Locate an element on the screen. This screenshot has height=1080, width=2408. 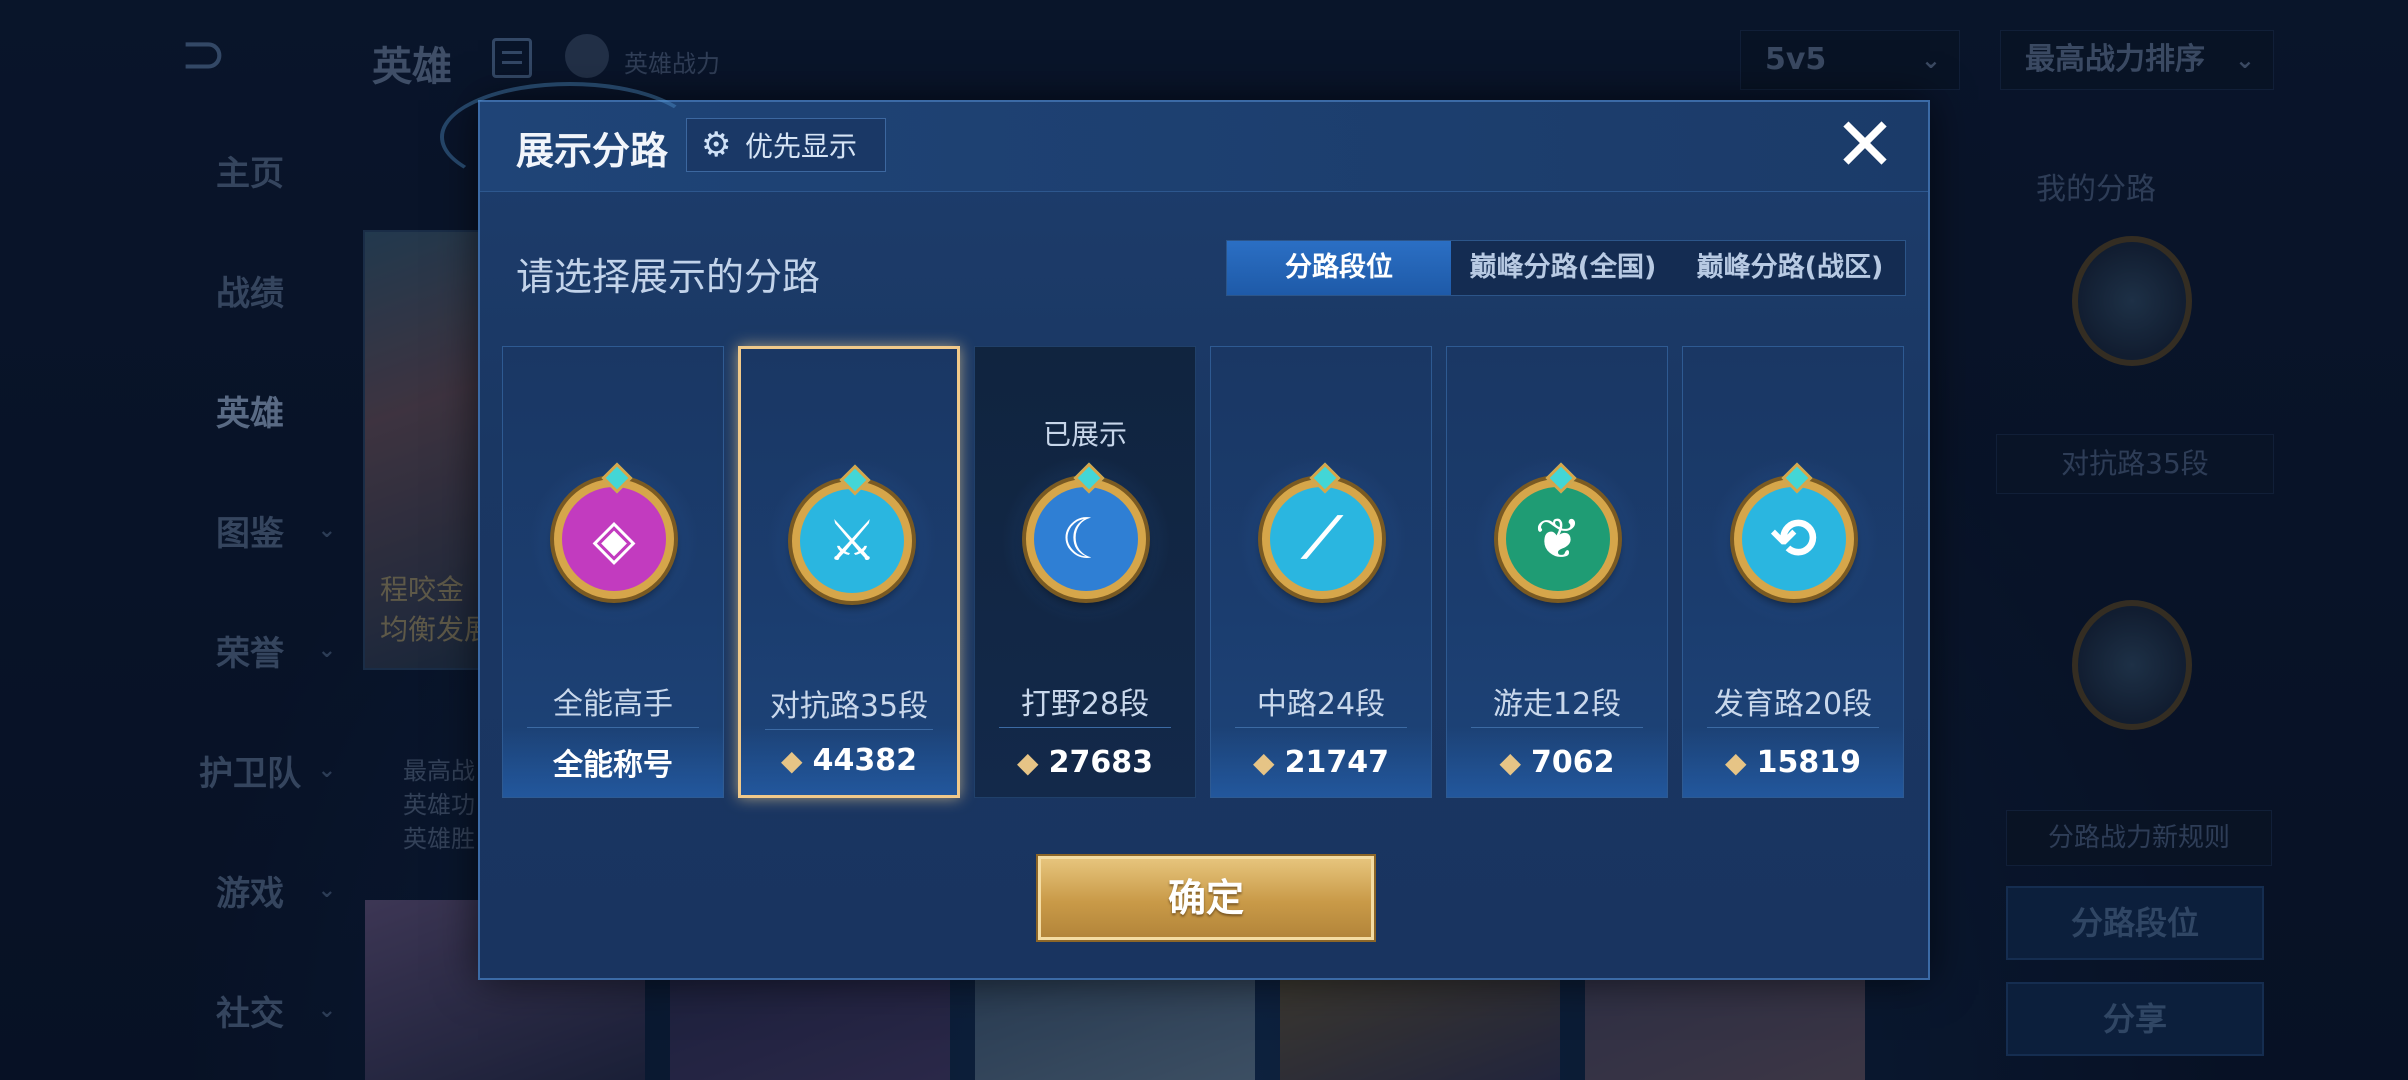
tab-peak-region: 巅峰分路(战区) is located at coordinates (1790, 268).